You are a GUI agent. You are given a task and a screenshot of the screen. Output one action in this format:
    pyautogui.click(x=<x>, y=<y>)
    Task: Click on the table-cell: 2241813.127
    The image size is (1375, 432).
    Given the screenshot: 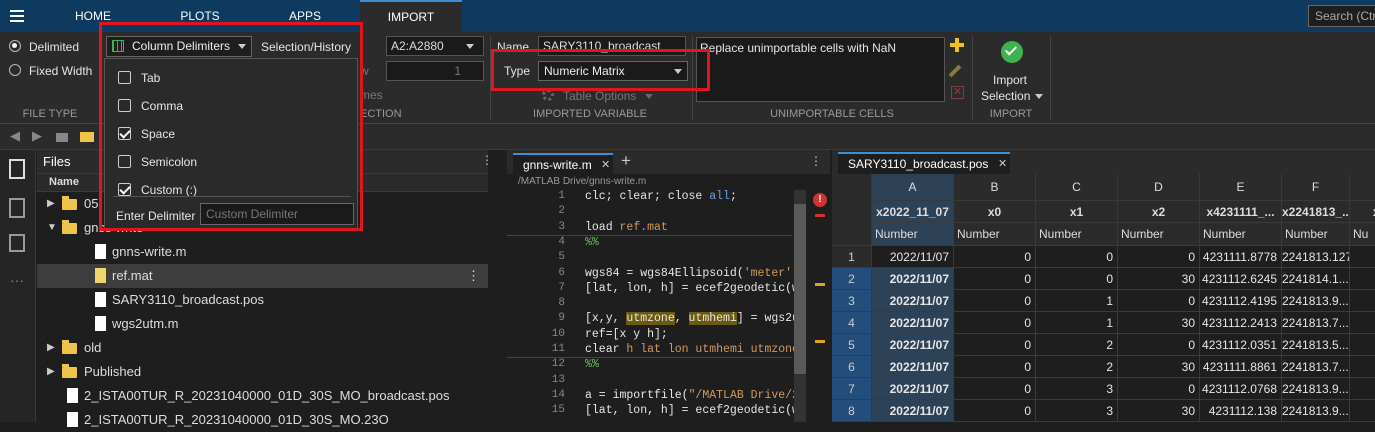 What is the action you would take?
    pyautogui.click(x=1316, y=257)
    